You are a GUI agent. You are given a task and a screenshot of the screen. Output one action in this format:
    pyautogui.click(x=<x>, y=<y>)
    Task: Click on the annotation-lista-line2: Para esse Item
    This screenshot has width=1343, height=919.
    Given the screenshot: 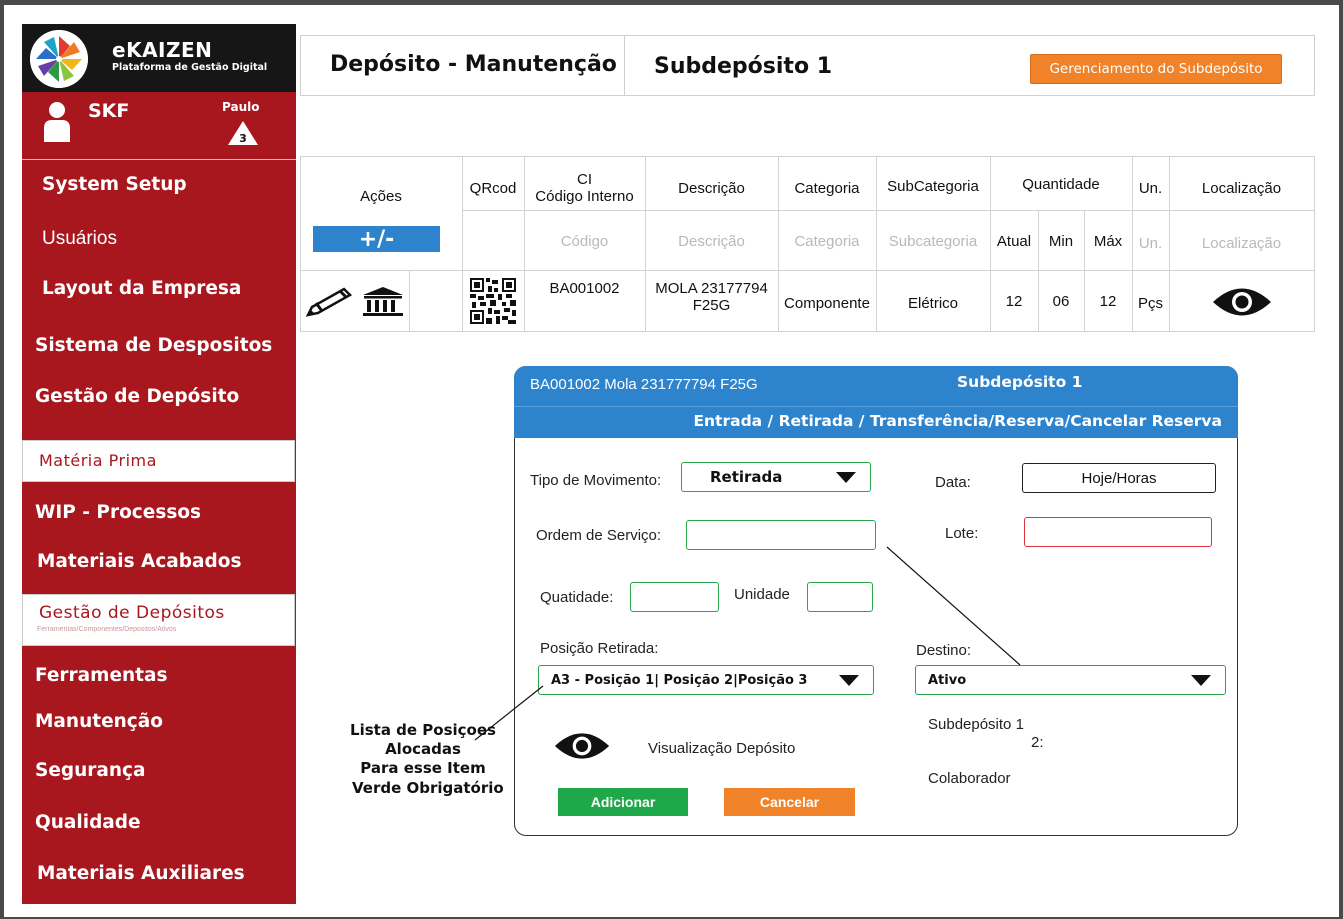 What is the action you would take?
    pyautogui.click(x=423, y=768)
    